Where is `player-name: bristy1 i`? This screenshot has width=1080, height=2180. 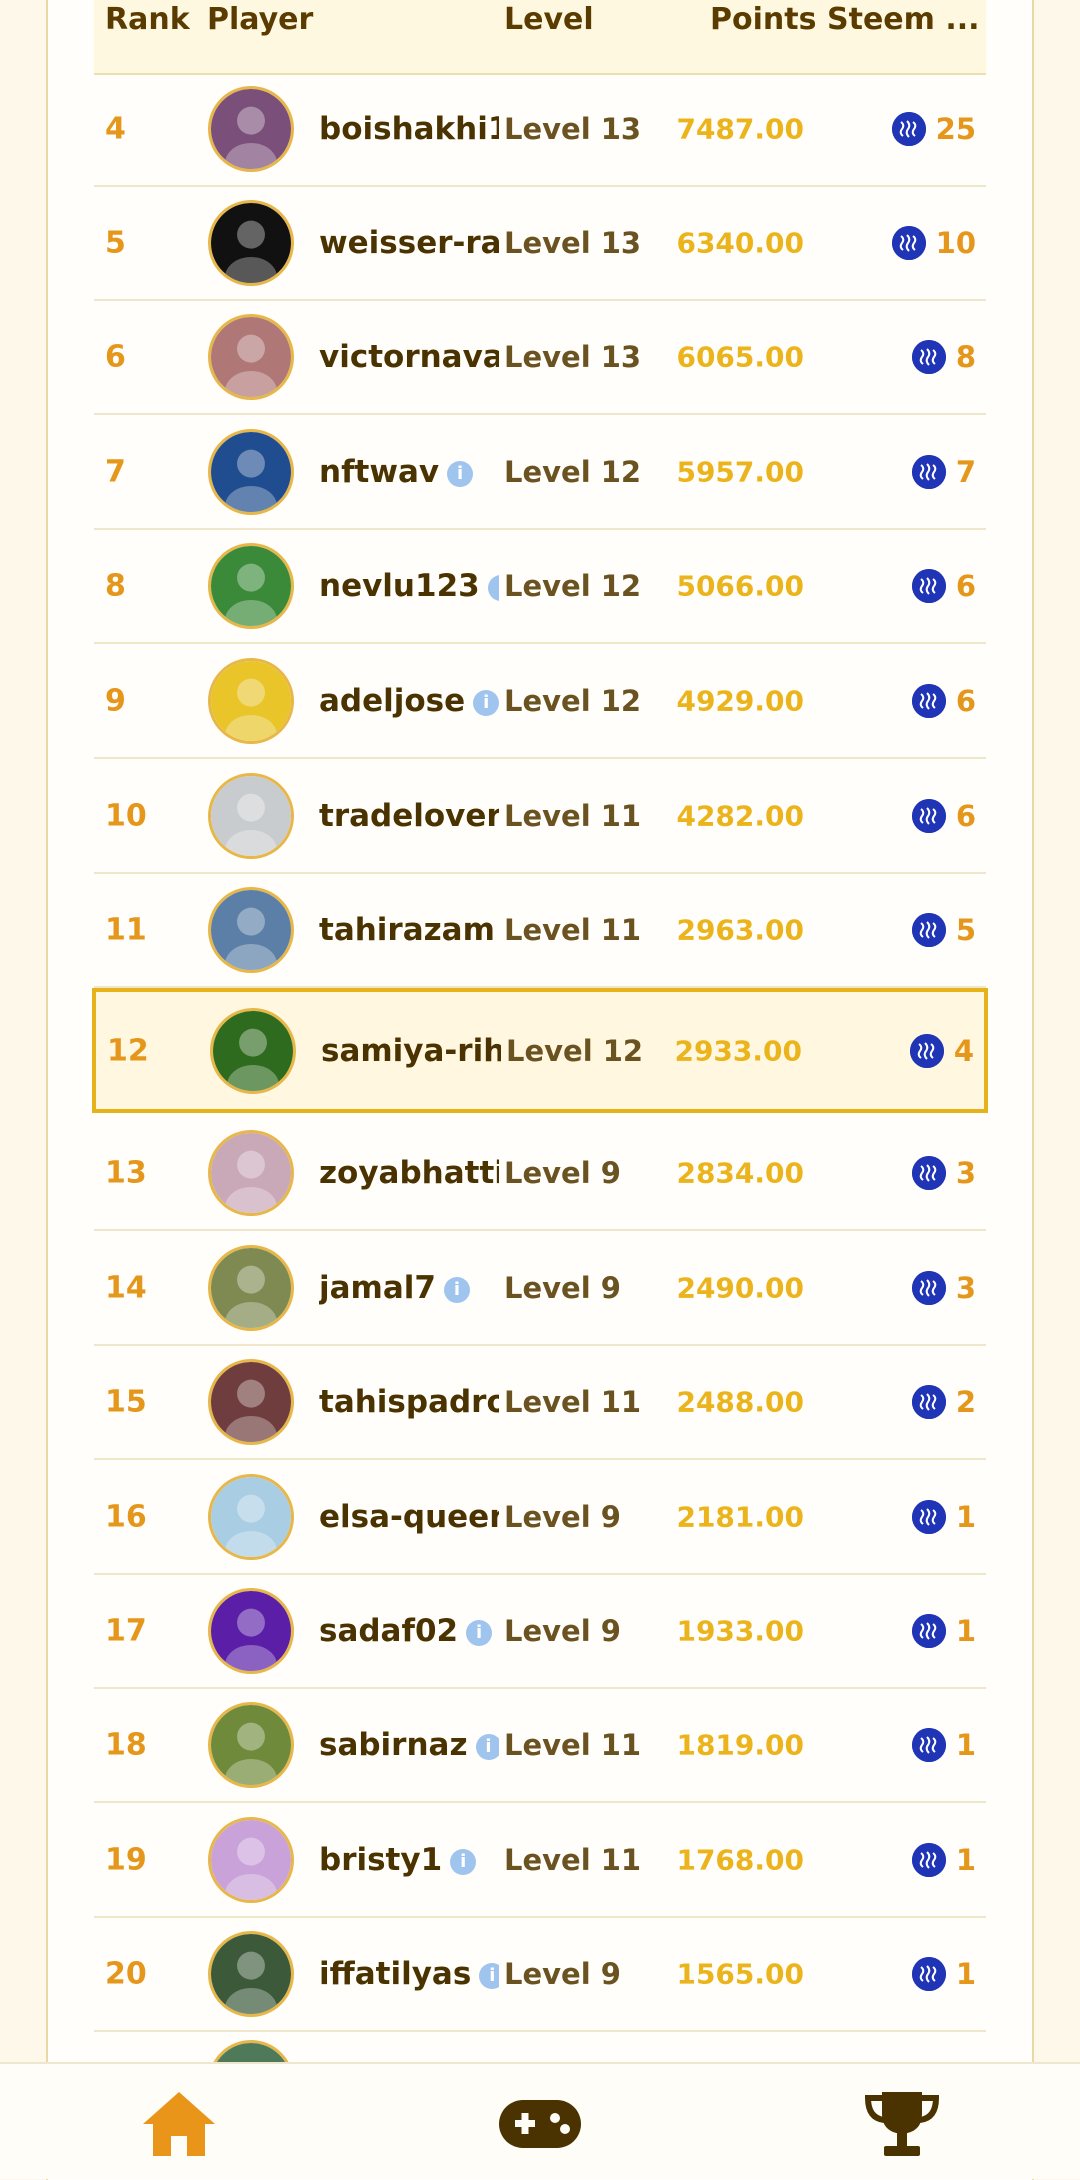 player-name: bristy1 i is located at coordinates (409, 1860).